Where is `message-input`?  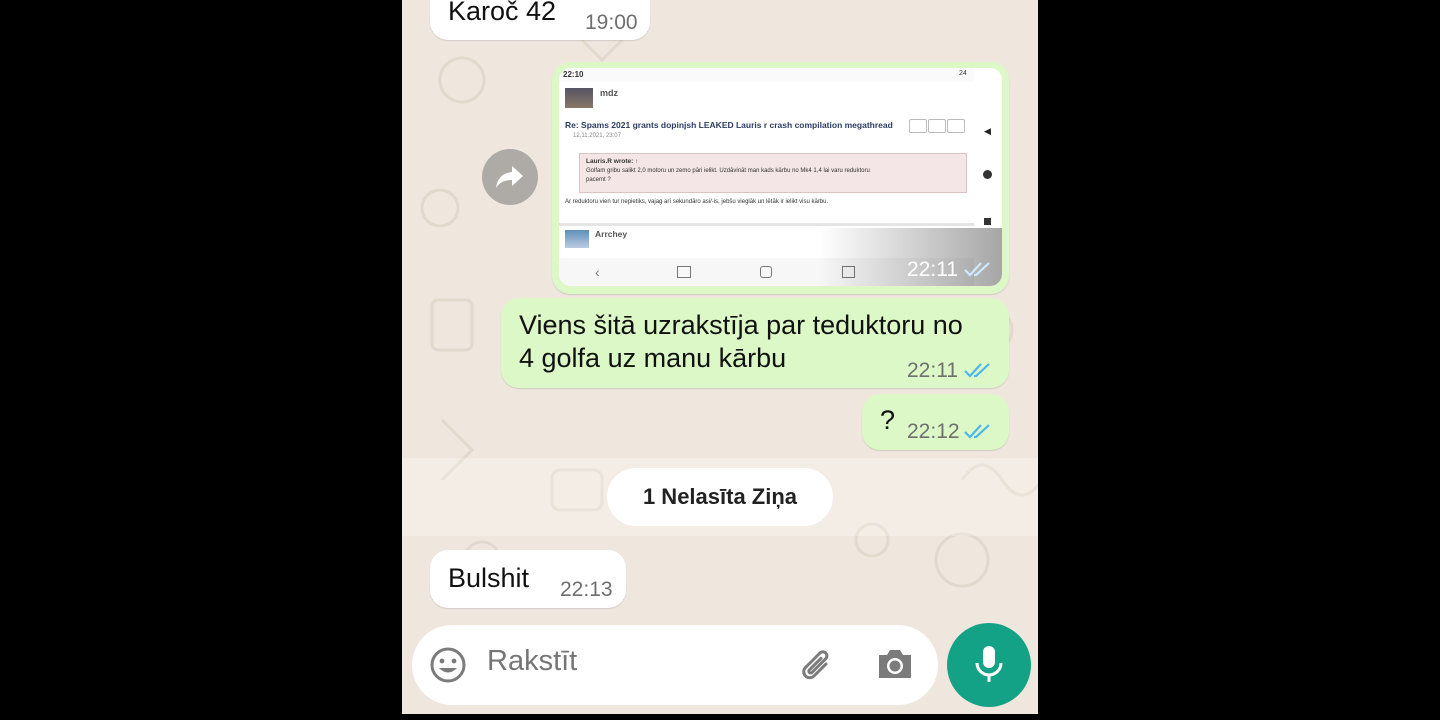
message-input is located at coordinates (627, 661).